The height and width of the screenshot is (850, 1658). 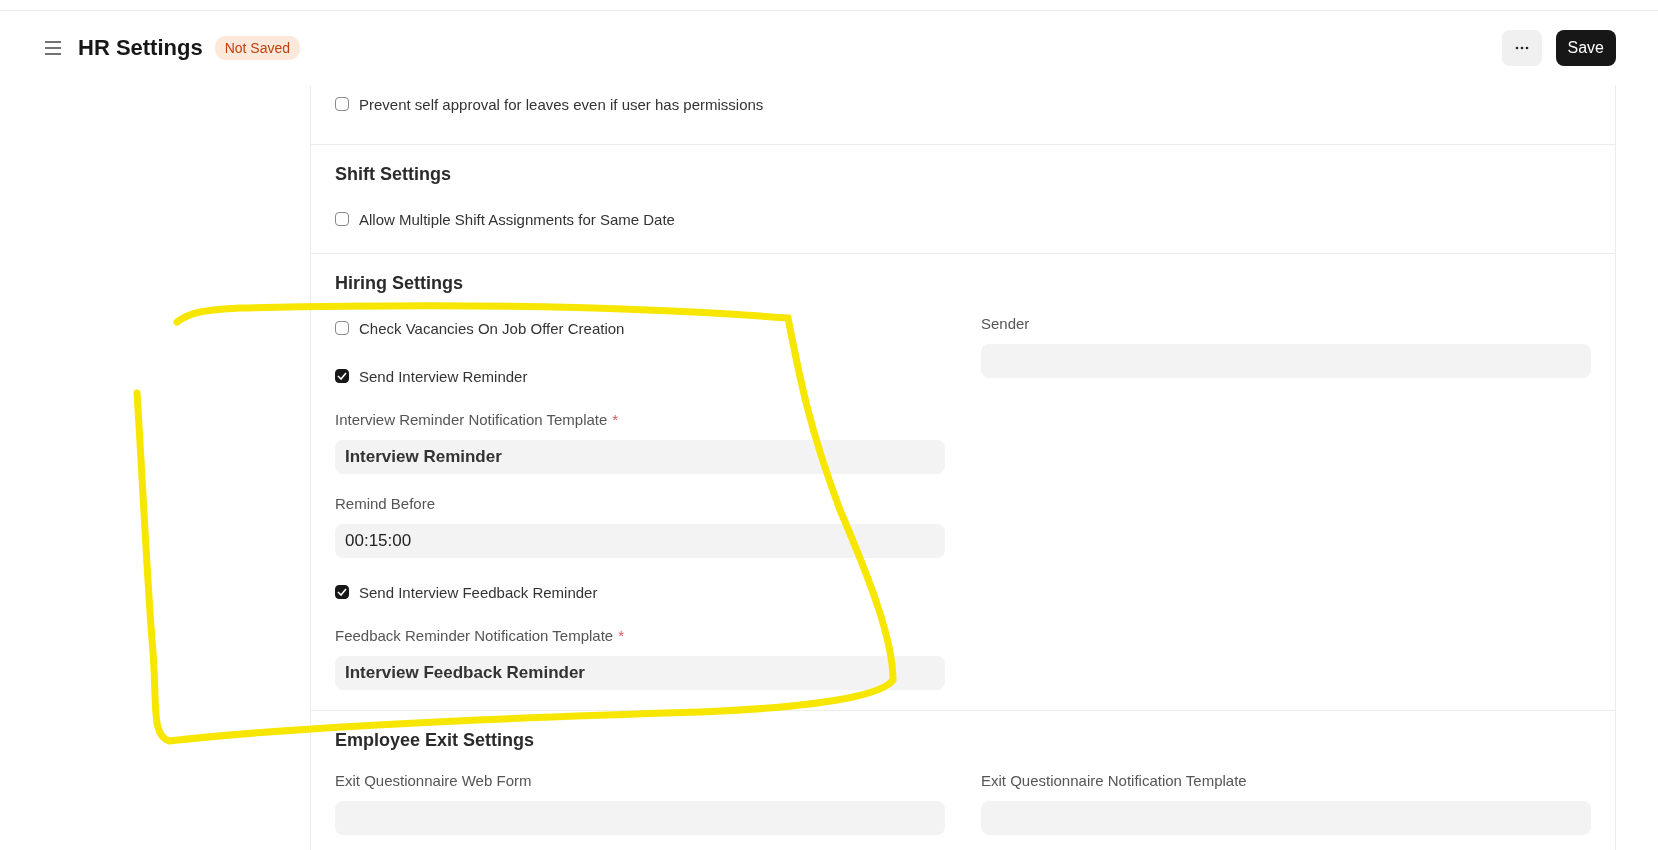 What do you see at coordinates (640, 541) in the screenshot?
I see `input-field: 00:15:00` at bounding box center [640, 541].